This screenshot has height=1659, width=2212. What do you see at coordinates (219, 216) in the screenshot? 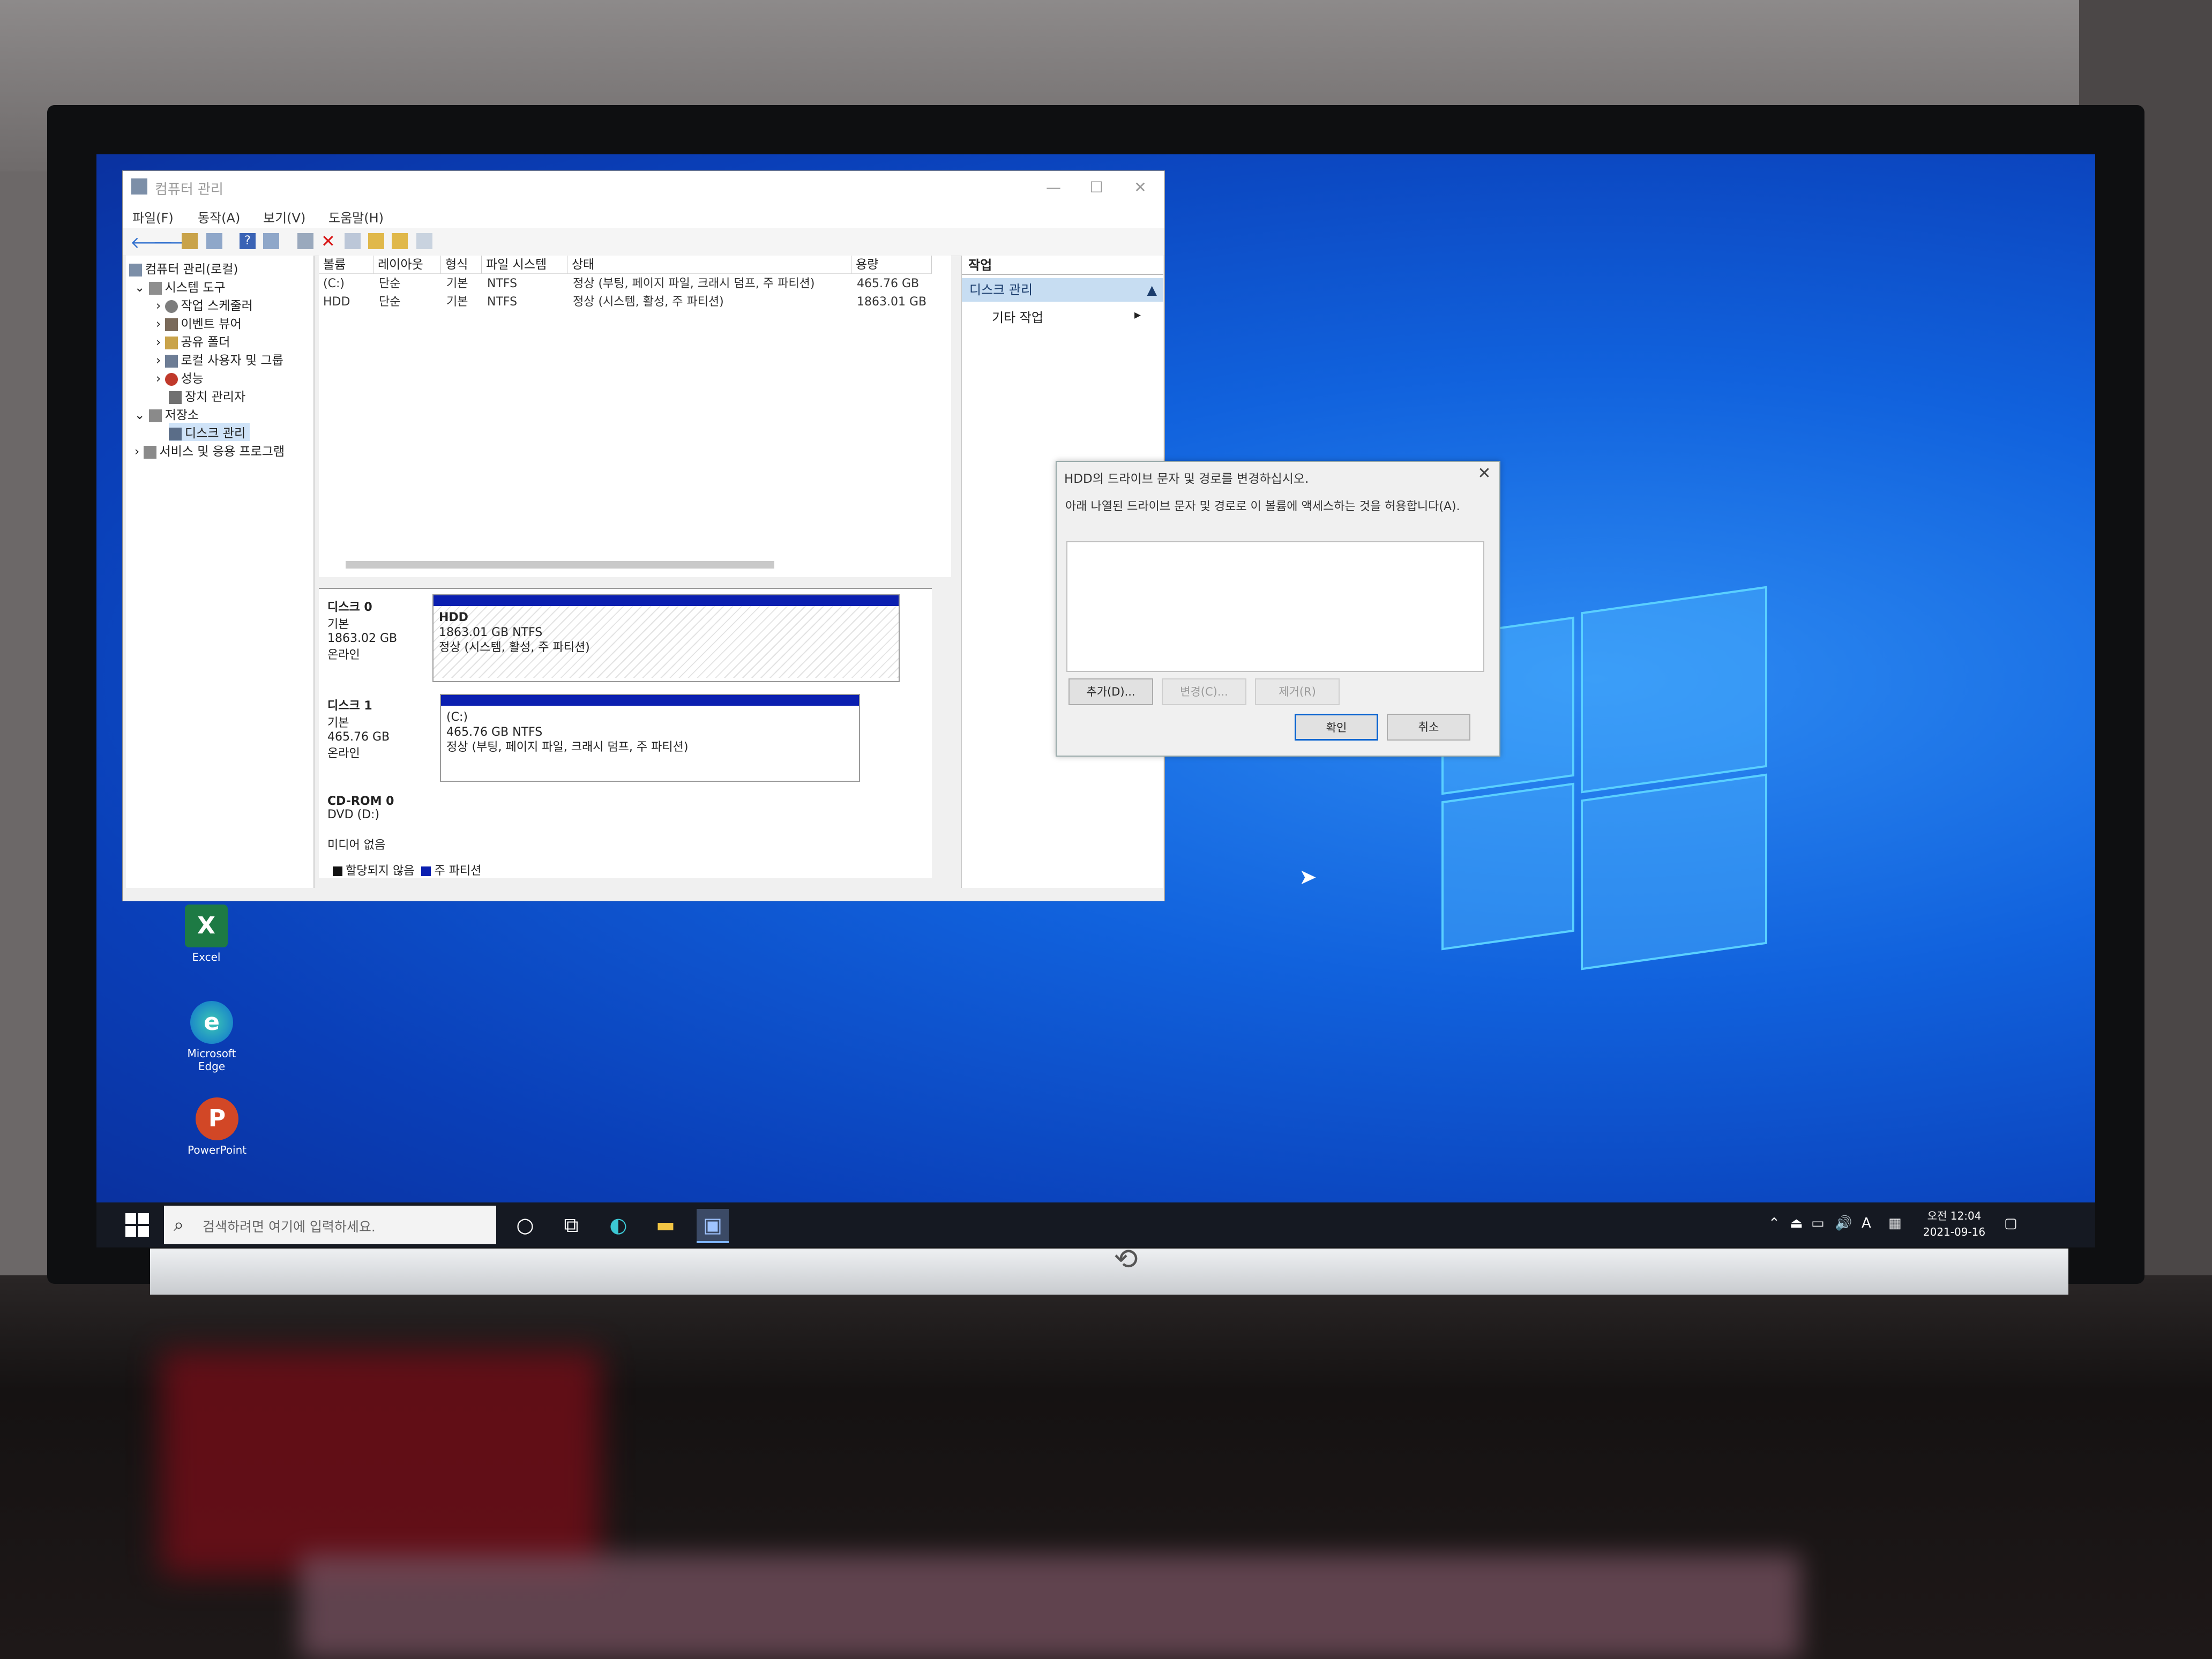
I see `menu-action: 동작(A)` at bounding box center [219, 216].